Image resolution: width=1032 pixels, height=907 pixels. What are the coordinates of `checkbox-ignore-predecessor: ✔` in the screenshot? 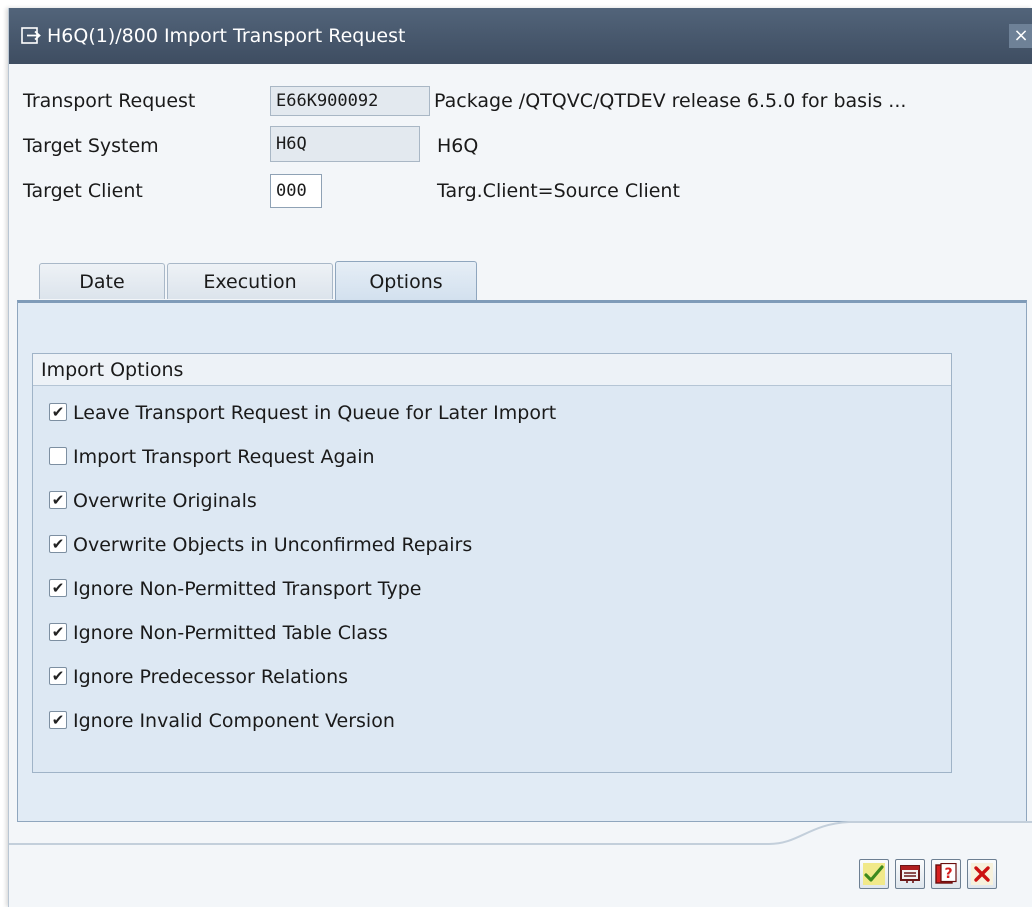 It's located at (58, 676).